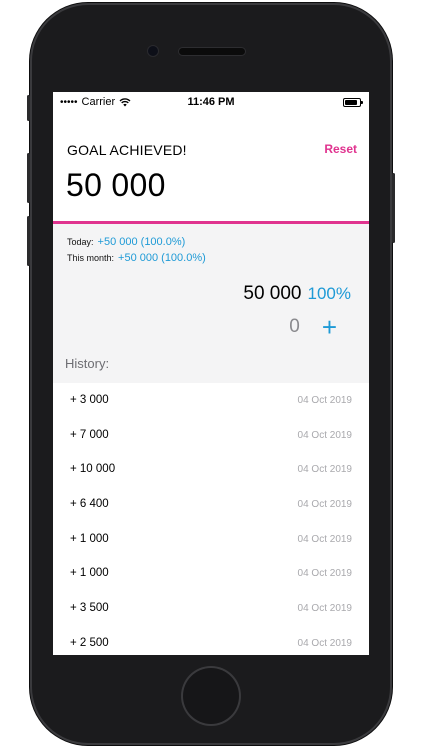  Describe the element at coordinates (80, 242) in the screenshot. I see `today-label: Today:` at that location.